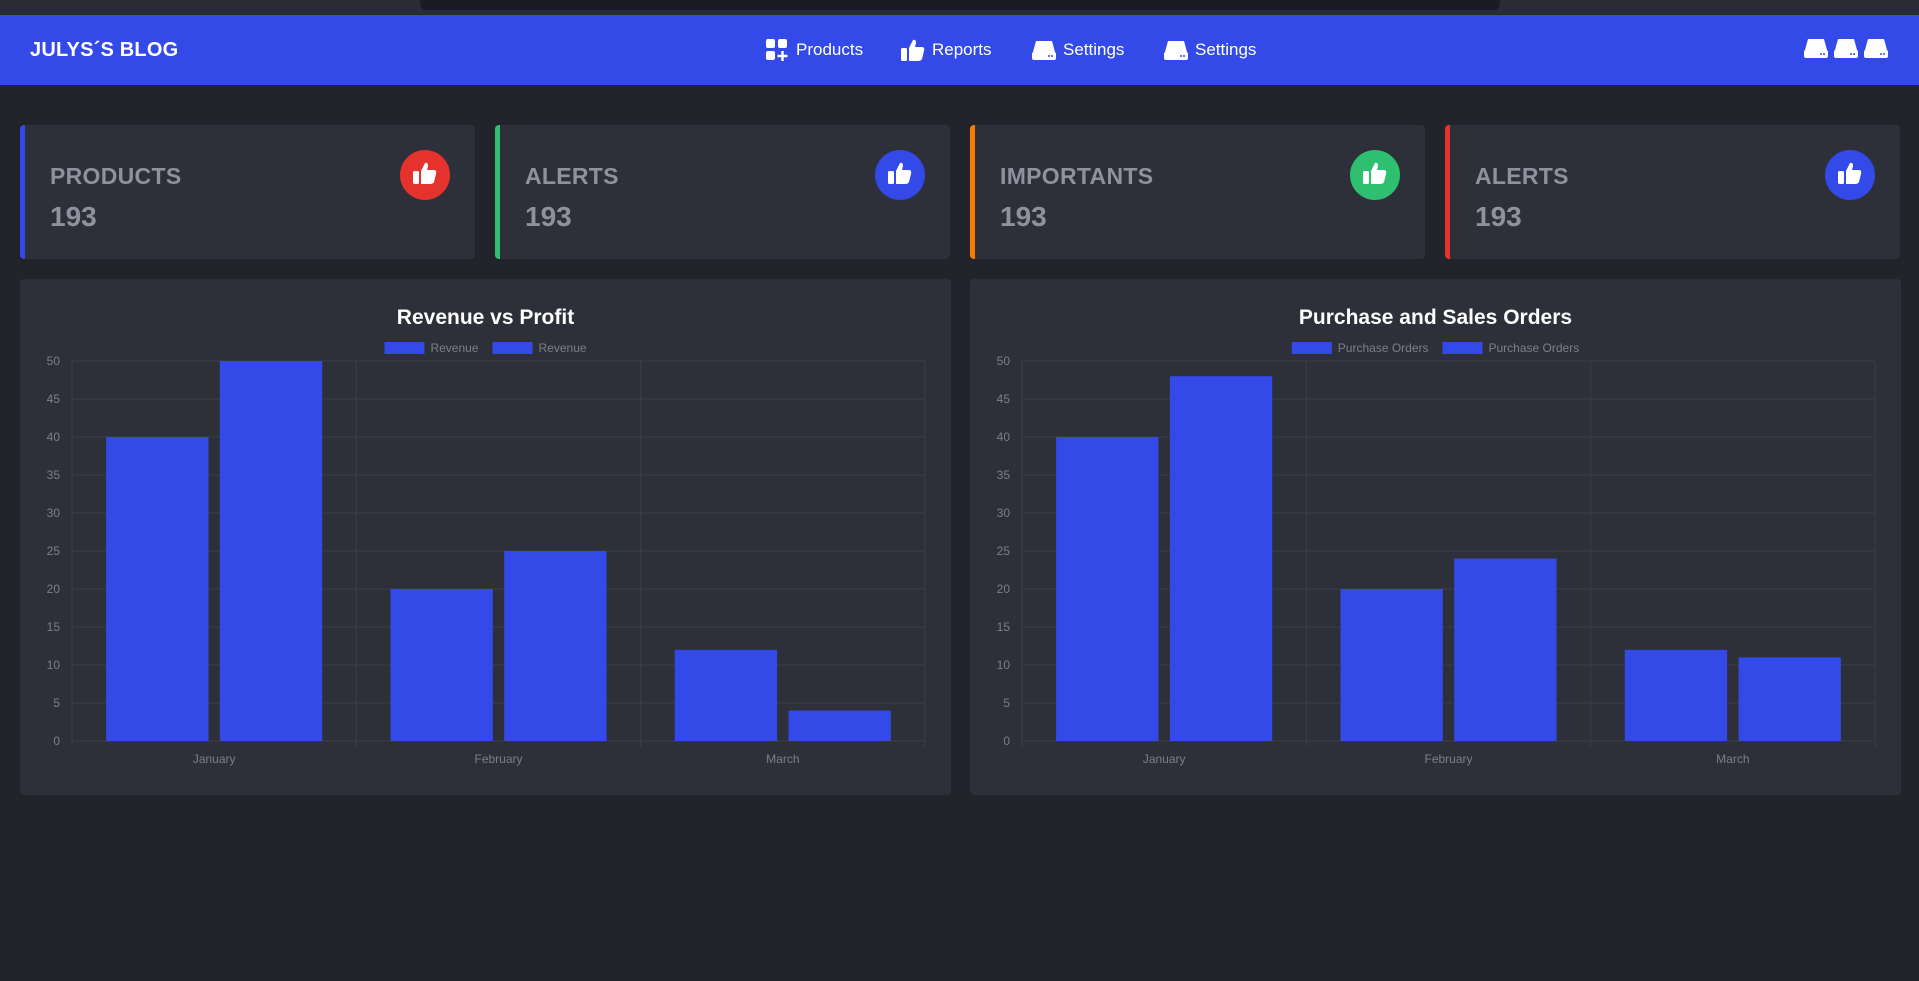 Image resolution: width=1919 pixels, height=981 pixels. I want to click on chart-title: Revenue vs Profit, so click(485, 317).